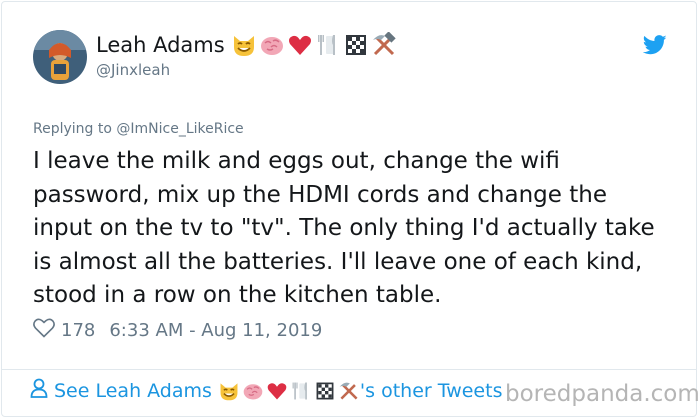  I want to click on tweet-timestamp: 6:33 AM - Aug 11, 2019, so click(215, 330).